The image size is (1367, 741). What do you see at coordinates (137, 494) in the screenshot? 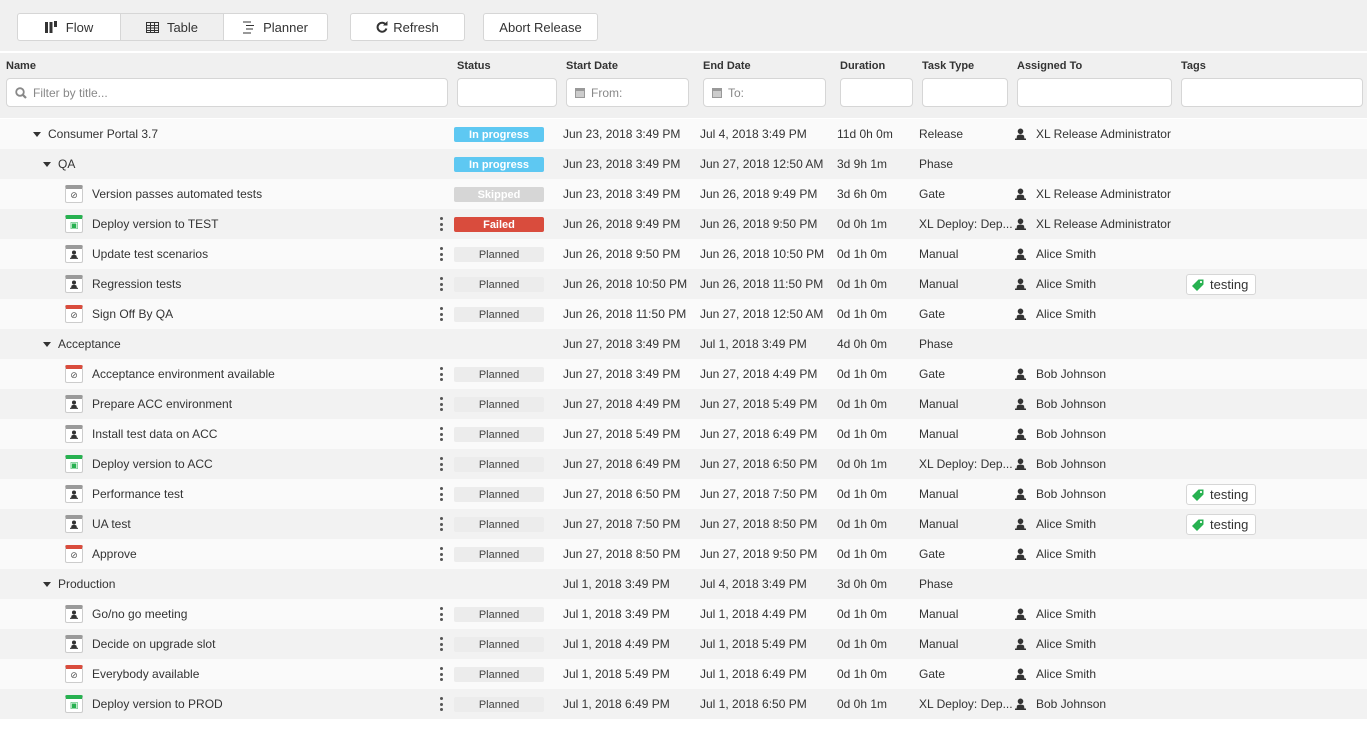
I see `task-name: Performance test` at bounding box center [137, 494].